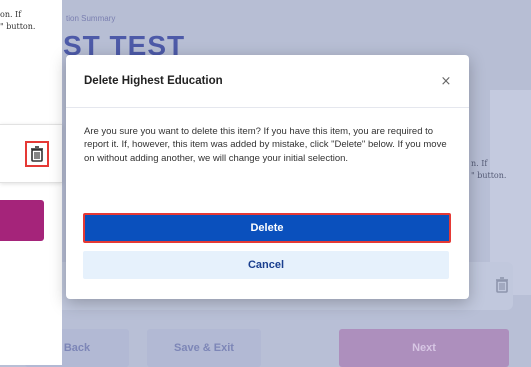  What do you see at coordinates (479, 163) in the screenshot?
I see `background-instruction-line: n. If` at bounding box center [479, 163].